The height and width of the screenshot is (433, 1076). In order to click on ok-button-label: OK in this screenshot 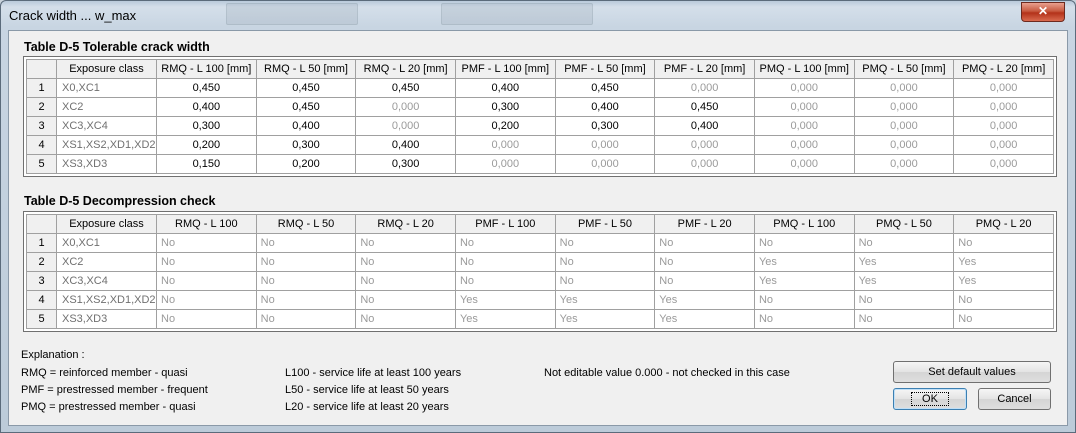, I will do `click(930, 399)`.